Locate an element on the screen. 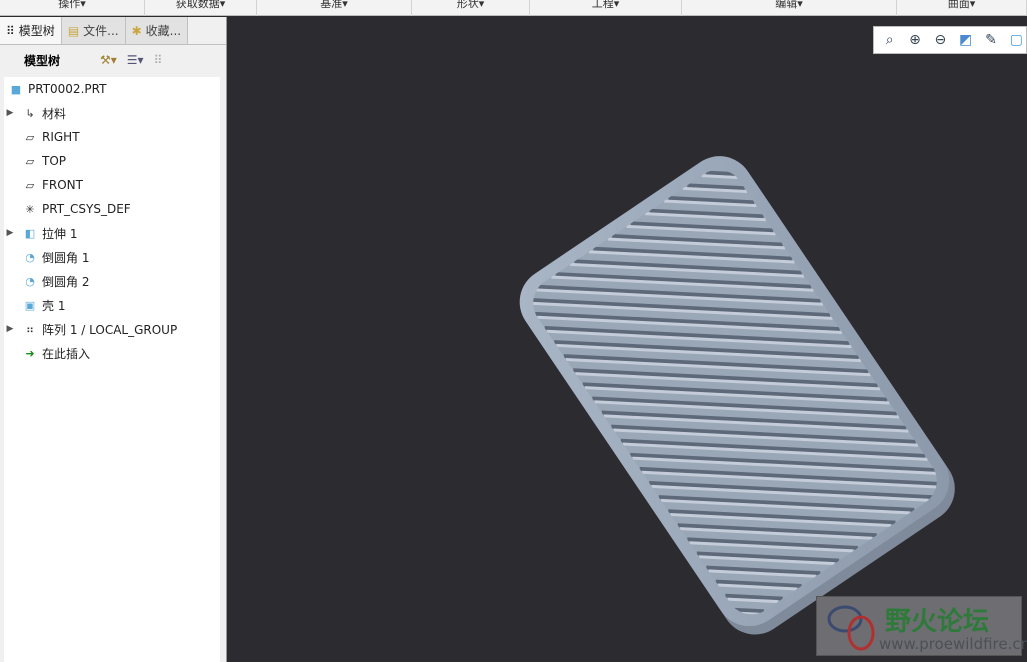  ribbon-edit: 编辑▾ is located at coordinates (789, 8).